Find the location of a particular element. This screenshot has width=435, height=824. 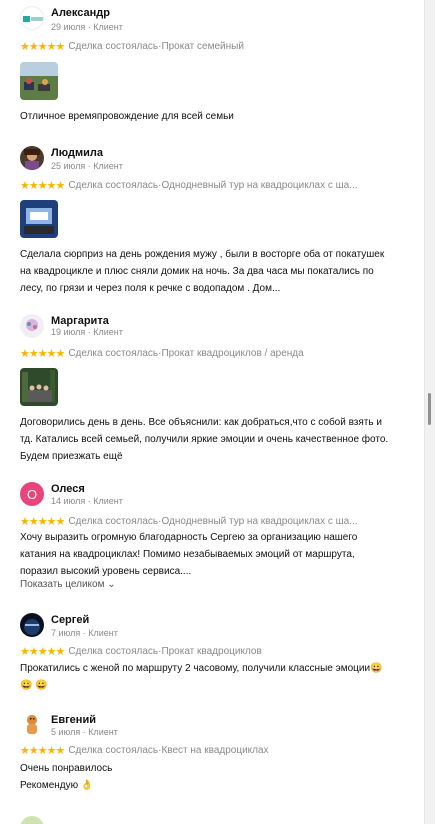

reviewer-name: Маргарита is located at coordinates (80, 321).